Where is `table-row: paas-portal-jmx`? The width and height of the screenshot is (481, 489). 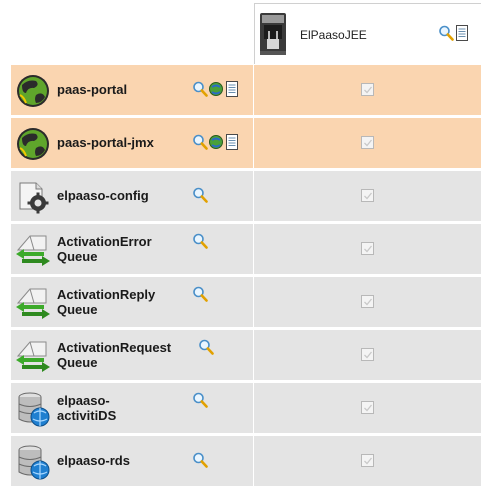
table-row: paas-portal-jmx is located at coordinates (246, 143).